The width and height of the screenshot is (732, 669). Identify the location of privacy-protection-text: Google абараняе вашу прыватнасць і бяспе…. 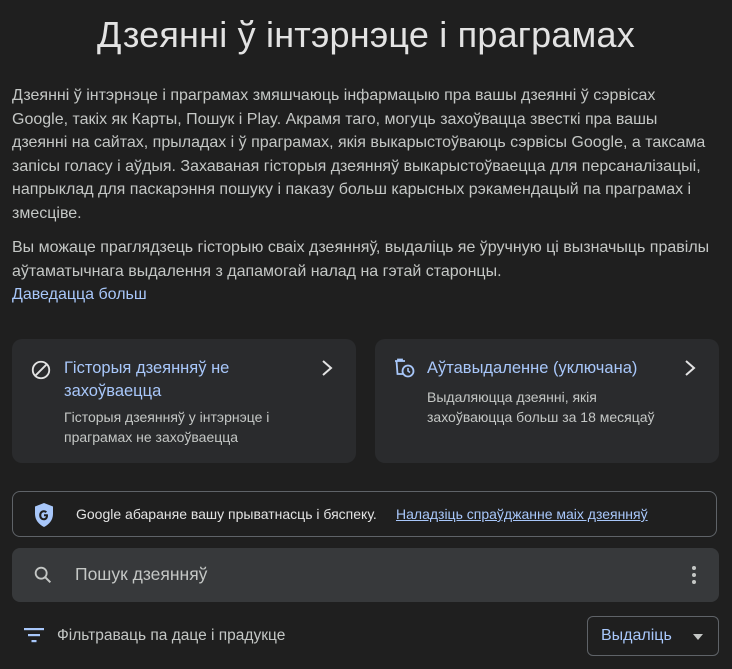
(226, 514).